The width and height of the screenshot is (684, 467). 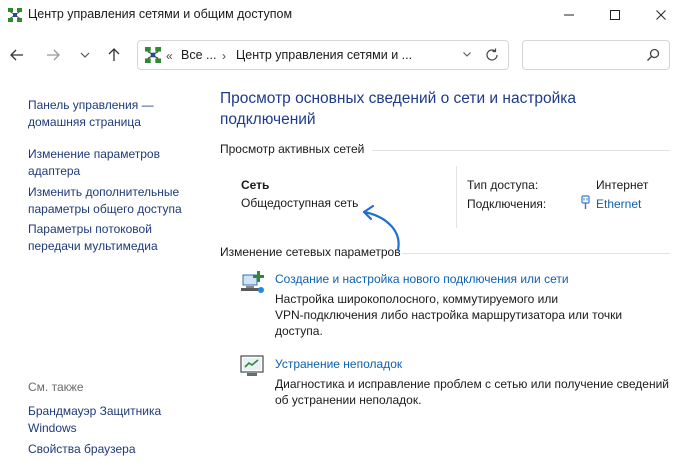 What do you see at coordinates (618, 204) in the screenshot?
I see `ethernet-connection-link: Ethernet` at bounding box center [618, 204].